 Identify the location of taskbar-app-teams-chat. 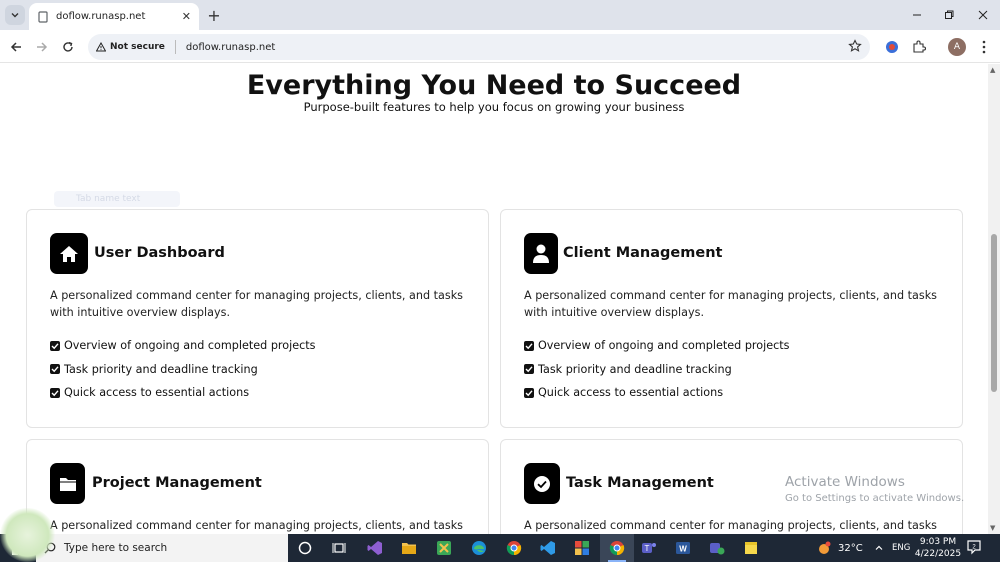
(717, 548).